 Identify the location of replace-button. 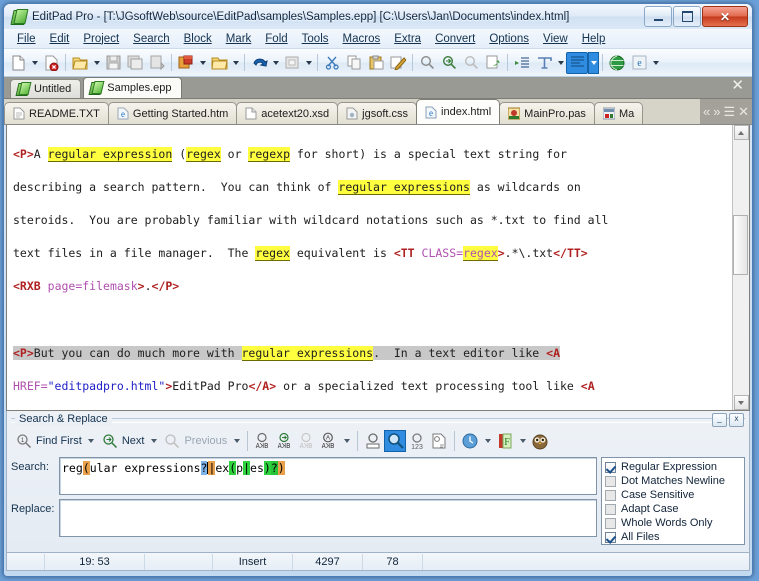
(493, 63).